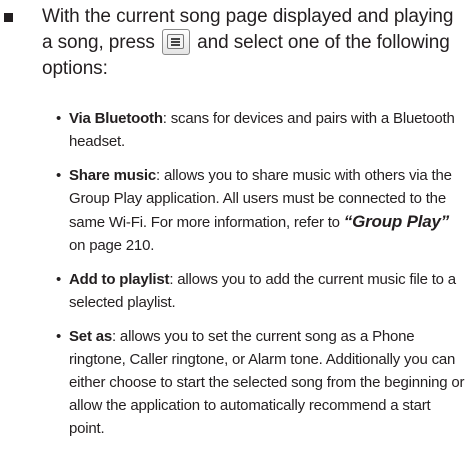 Image resolution: width=470 pixels, height=451 pixels. What do you see at coordinates (90, 336) in the screenshot?
I see `option-term: Set as` at bounding box center [90, 336].